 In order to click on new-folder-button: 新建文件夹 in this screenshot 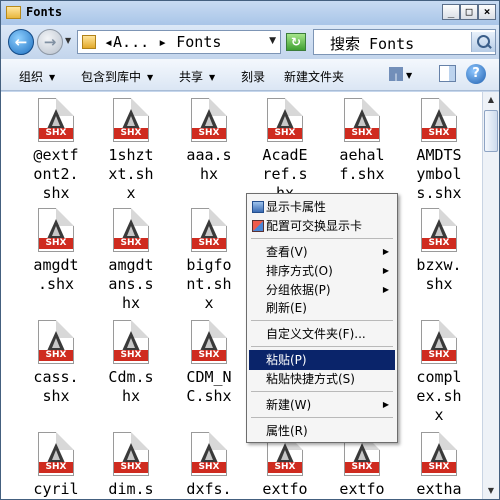, I will do `click(314, 76)`.